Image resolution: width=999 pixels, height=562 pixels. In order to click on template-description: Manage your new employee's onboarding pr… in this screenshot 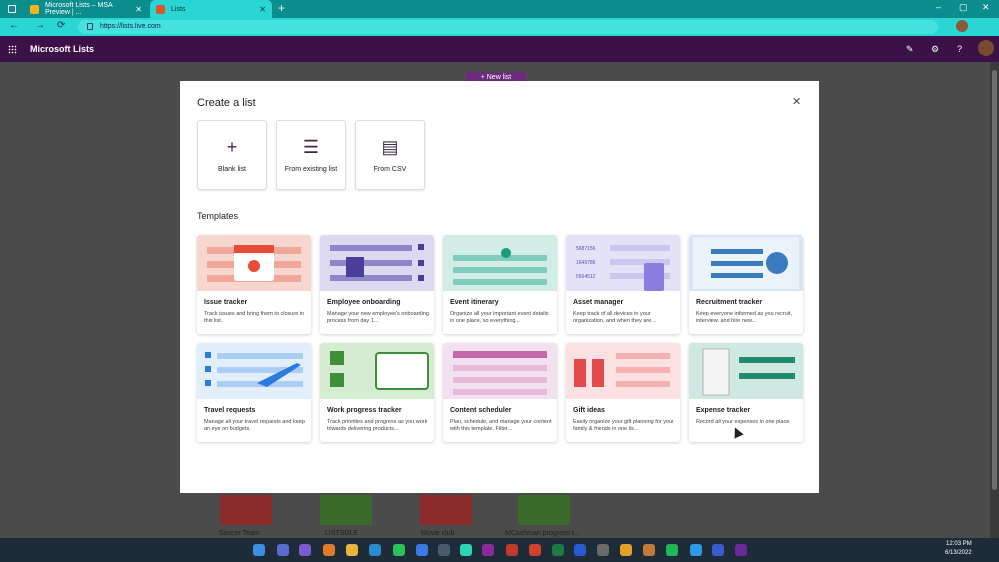, I will do `click(378, 317)`.